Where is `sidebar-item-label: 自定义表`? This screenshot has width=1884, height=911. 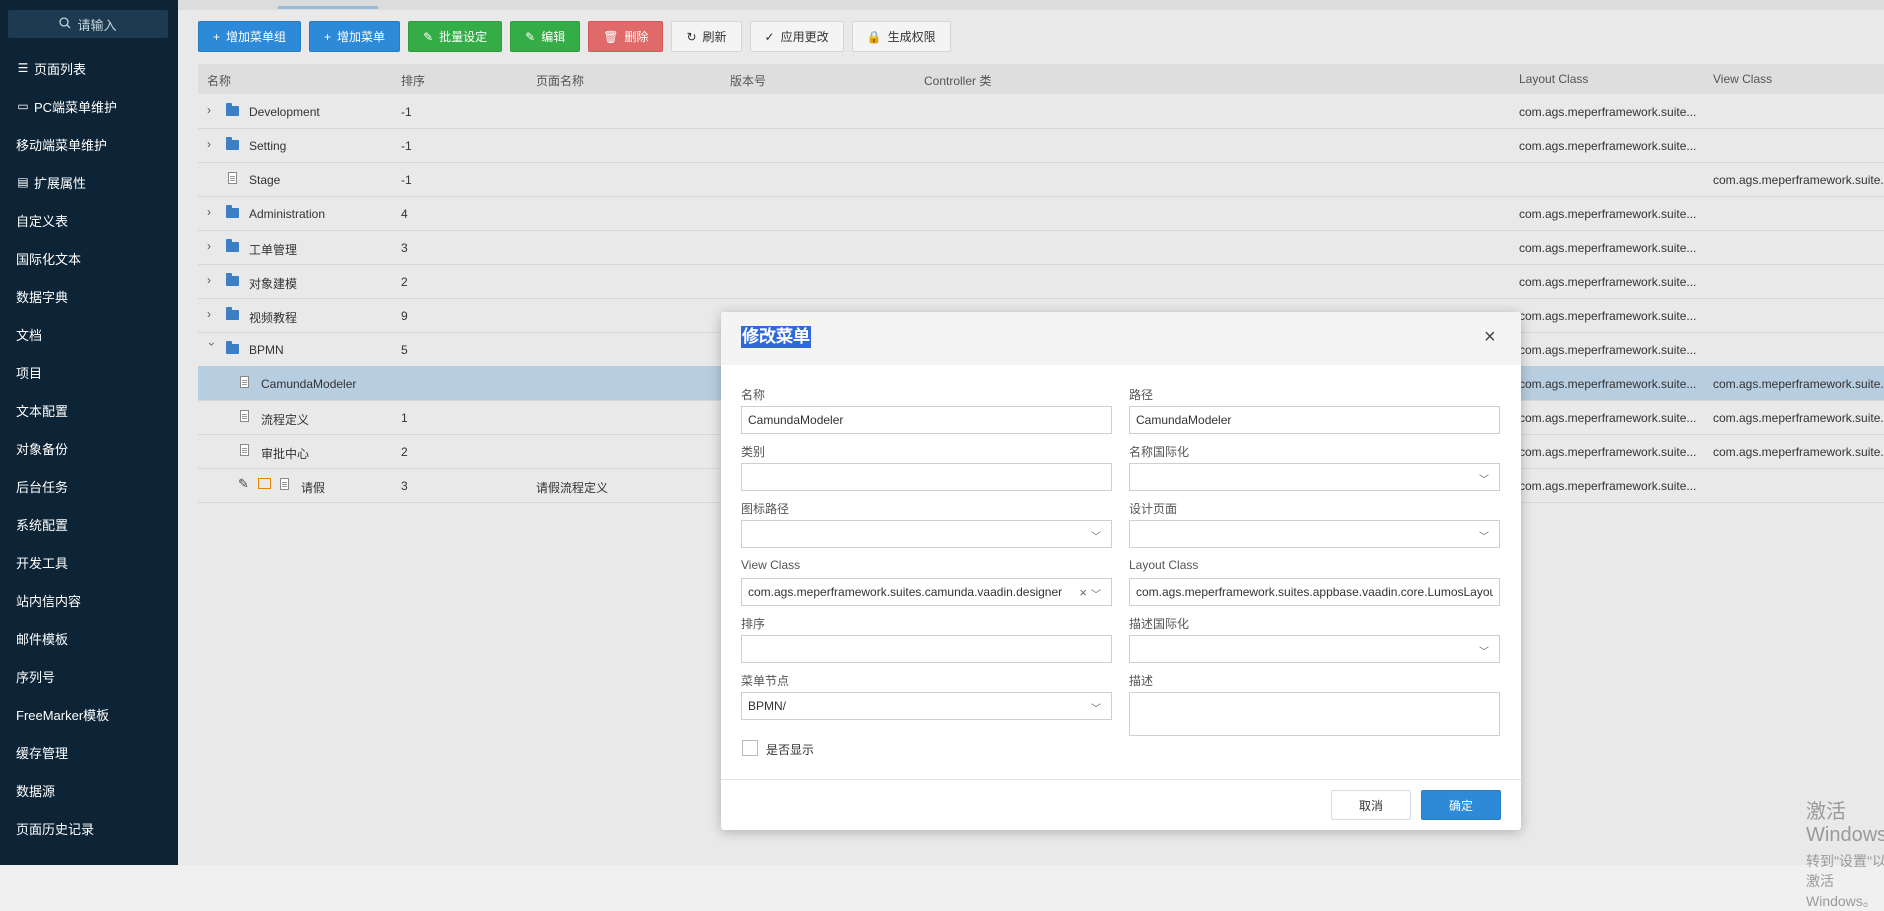
sidebar-item-label: 自定义表 is located at coordinates (42, 221).